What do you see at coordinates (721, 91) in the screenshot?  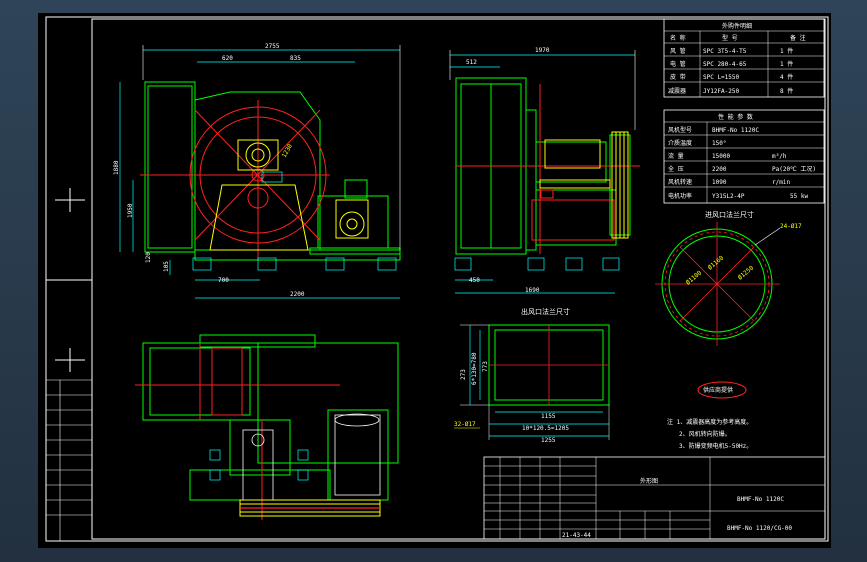 I see `parts-row-4-model: JY12FA-250` at bounding box center [721, 91].